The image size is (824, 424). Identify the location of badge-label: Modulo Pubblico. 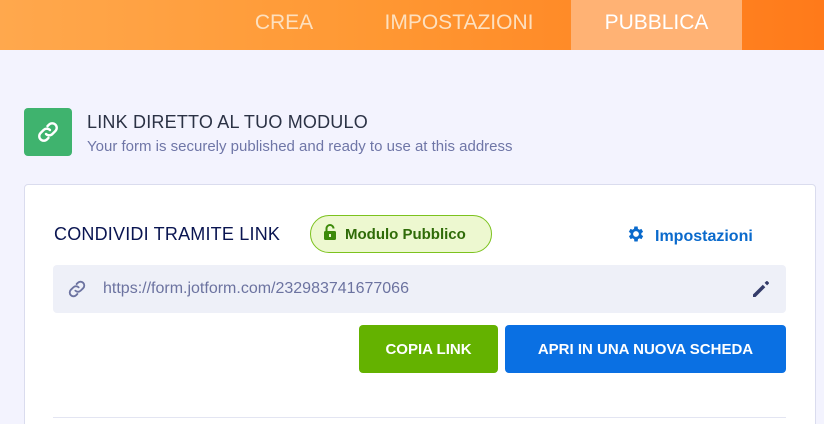
(405, 234).